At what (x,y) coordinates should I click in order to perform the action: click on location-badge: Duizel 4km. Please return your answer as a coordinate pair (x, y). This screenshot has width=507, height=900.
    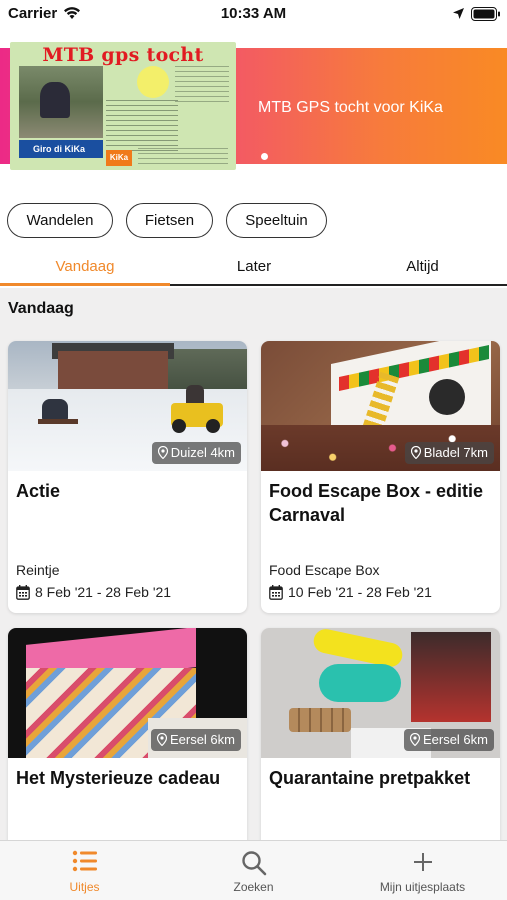
    Looking at the image, I should click on (196, 453).